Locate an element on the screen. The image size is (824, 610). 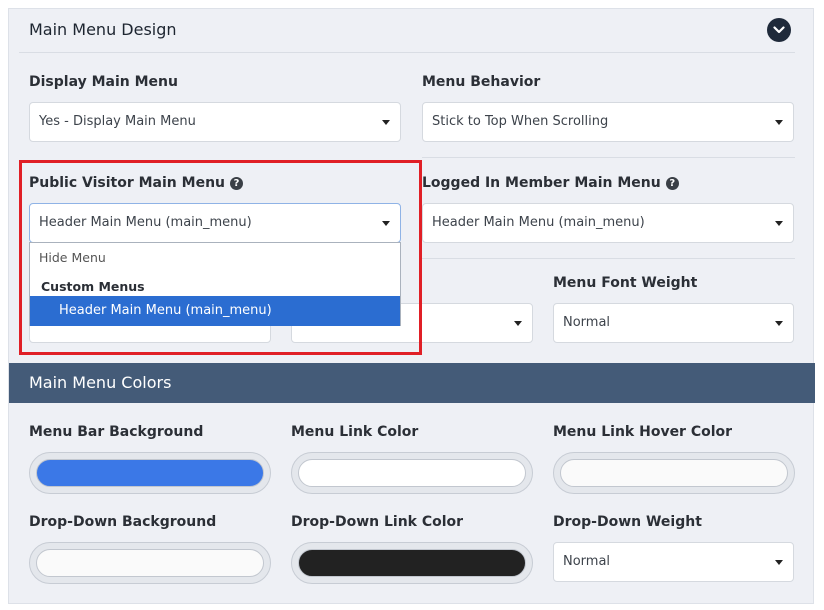
dropdown-link-color-fill is located at coordinates (412, 563).